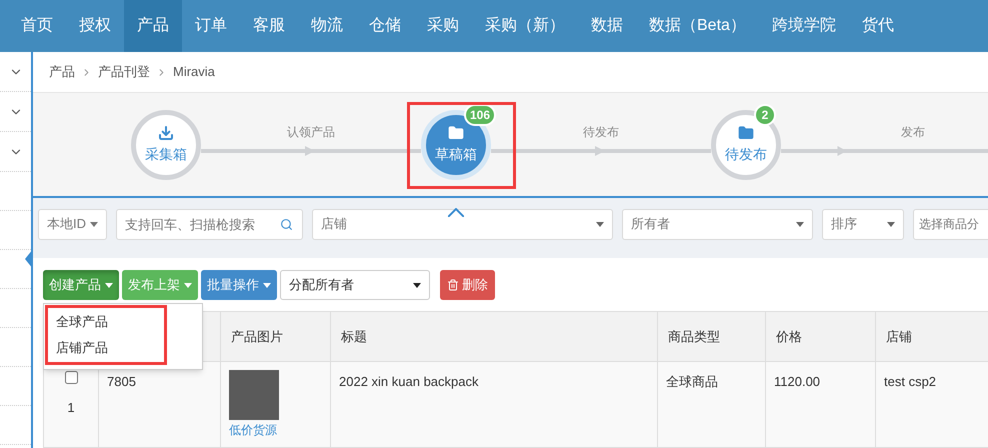 The width and height of the screenshot is (988, 448). I want to click on delete-button: 删除, so click(467, 285).